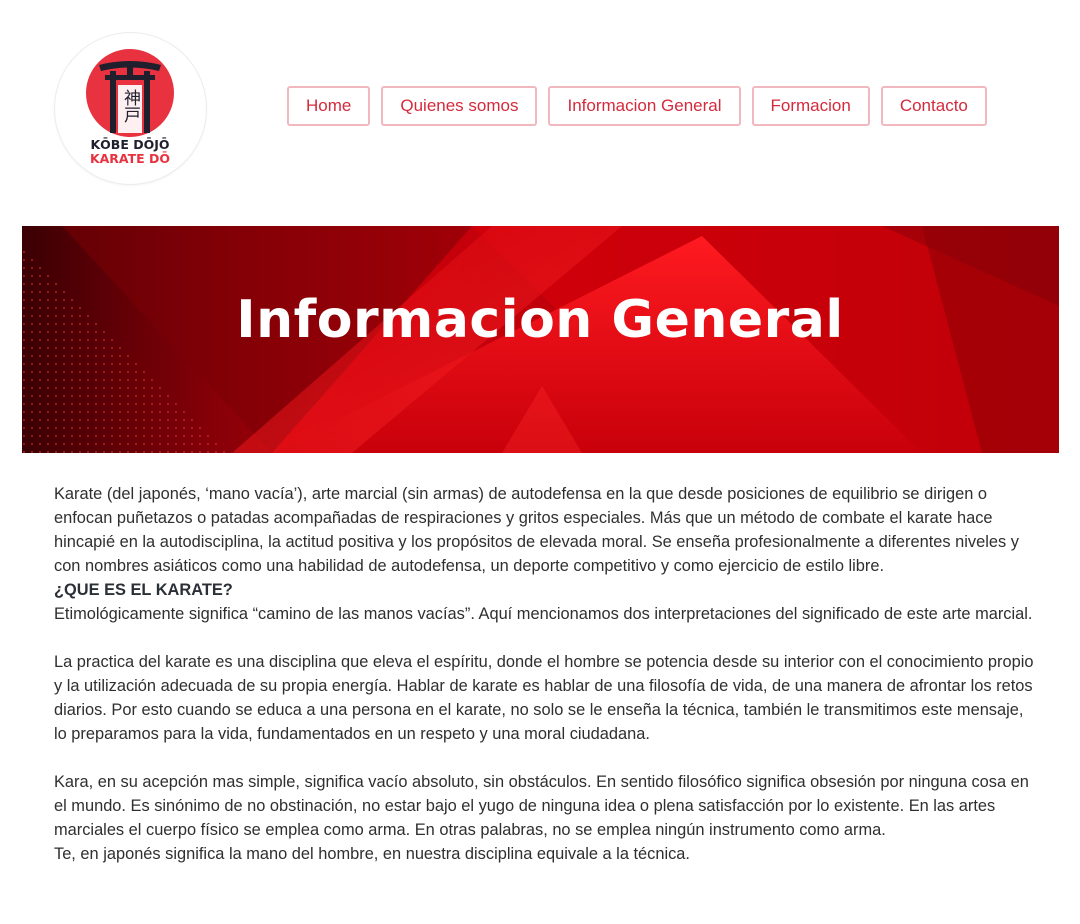  What do you see at coordinates (329, 106) in the screenshot?
I see `nav-home-button: Home` at bounding box center [329, 106].